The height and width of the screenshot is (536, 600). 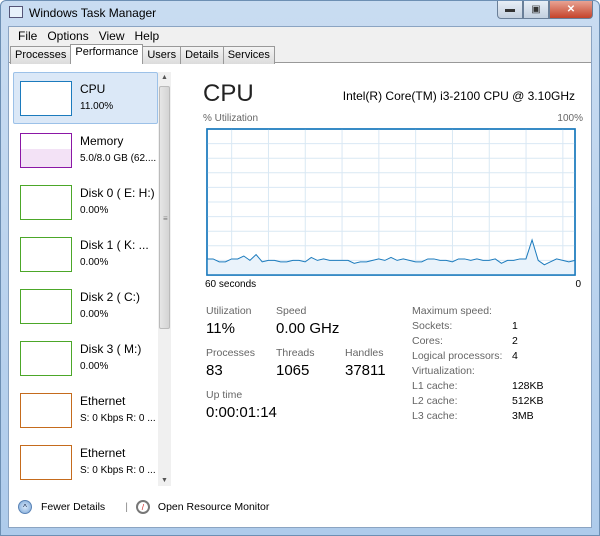 What do you see at coordinates (536, 10) in the screenshot?
I see `maximize-button: ▣` at bounding box center [536, 10].